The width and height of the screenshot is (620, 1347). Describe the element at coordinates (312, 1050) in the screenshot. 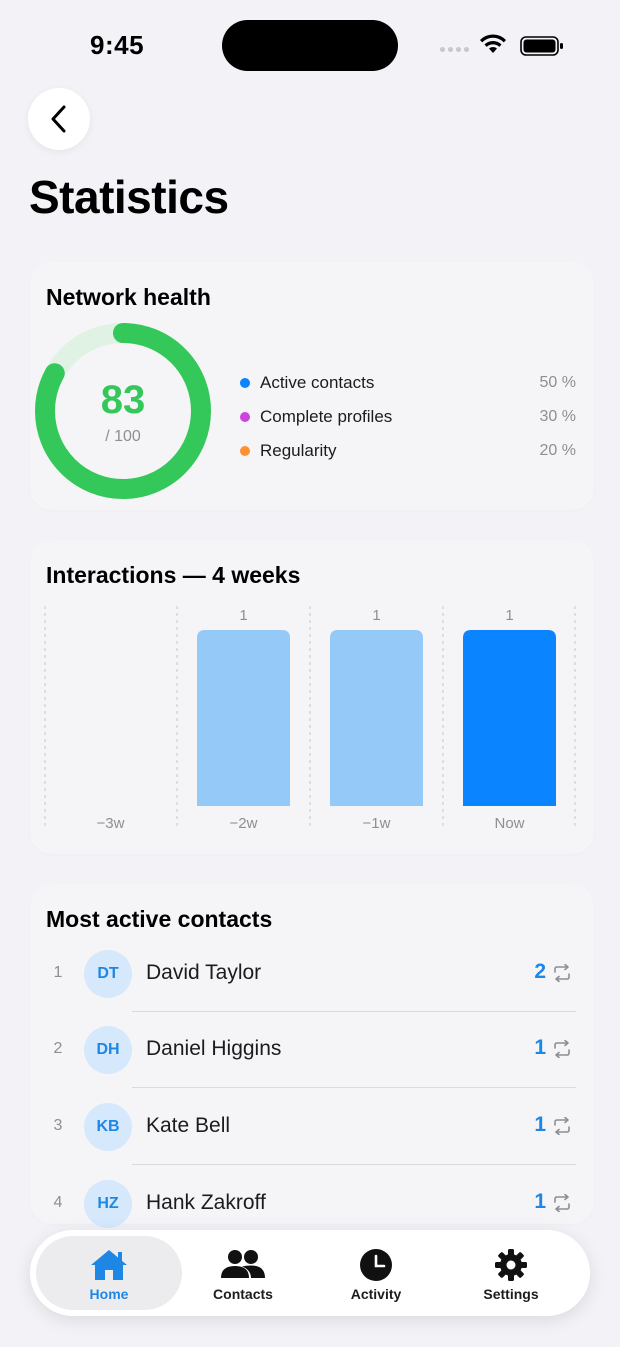

I see `contact-row: 2 DH Daniel Higgins 1` at that location.